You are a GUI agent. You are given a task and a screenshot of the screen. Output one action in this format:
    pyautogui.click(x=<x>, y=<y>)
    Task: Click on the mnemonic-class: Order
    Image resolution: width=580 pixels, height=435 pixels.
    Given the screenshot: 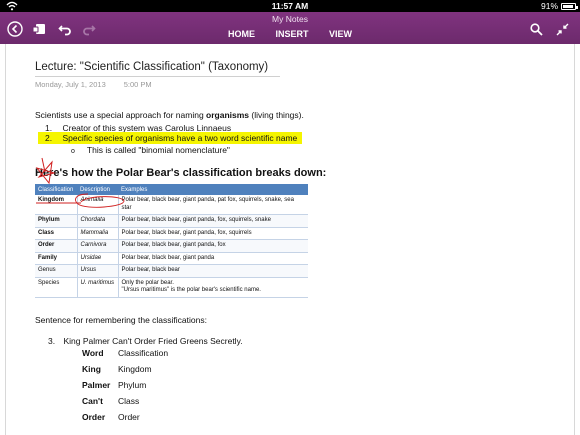 What is the action you would take?
    pyautogui.click(x=129, y=417)
    